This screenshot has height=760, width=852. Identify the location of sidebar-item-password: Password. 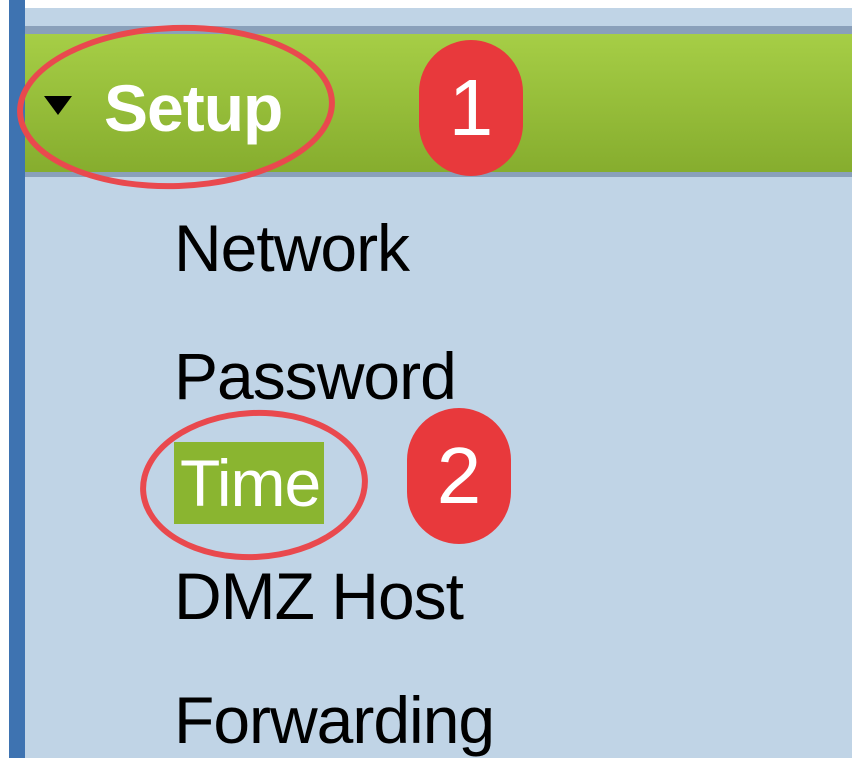
(315, 376).